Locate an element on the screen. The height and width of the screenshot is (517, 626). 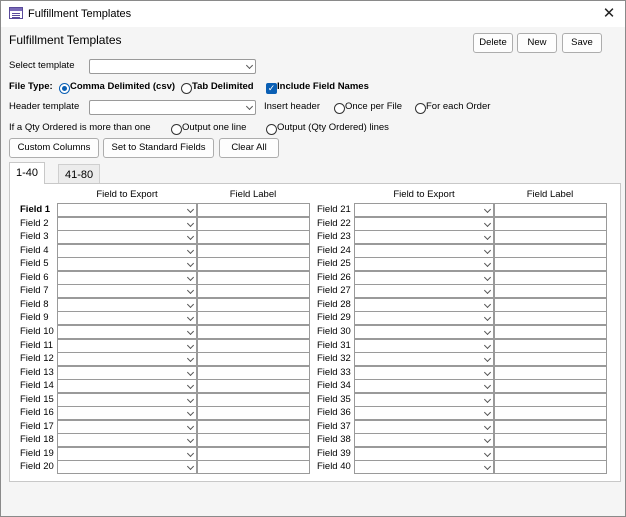
set-standard-fields-button: Set to Standard Fields is located at coordinates (158, 148).